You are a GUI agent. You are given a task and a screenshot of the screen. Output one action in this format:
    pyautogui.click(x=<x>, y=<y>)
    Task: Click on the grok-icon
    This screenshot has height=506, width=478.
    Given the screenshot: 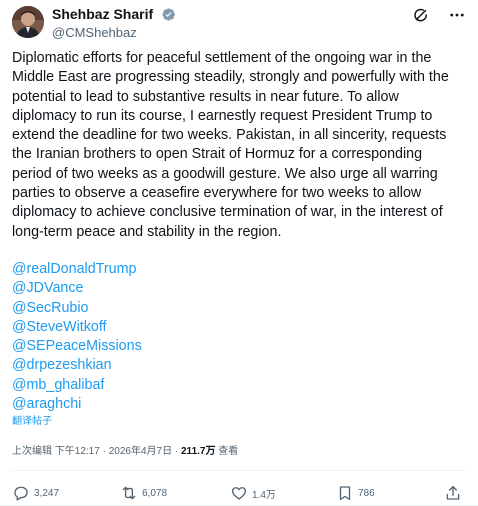 What is the action you would take?
    pyautogui.click(x=421, y=17)
    